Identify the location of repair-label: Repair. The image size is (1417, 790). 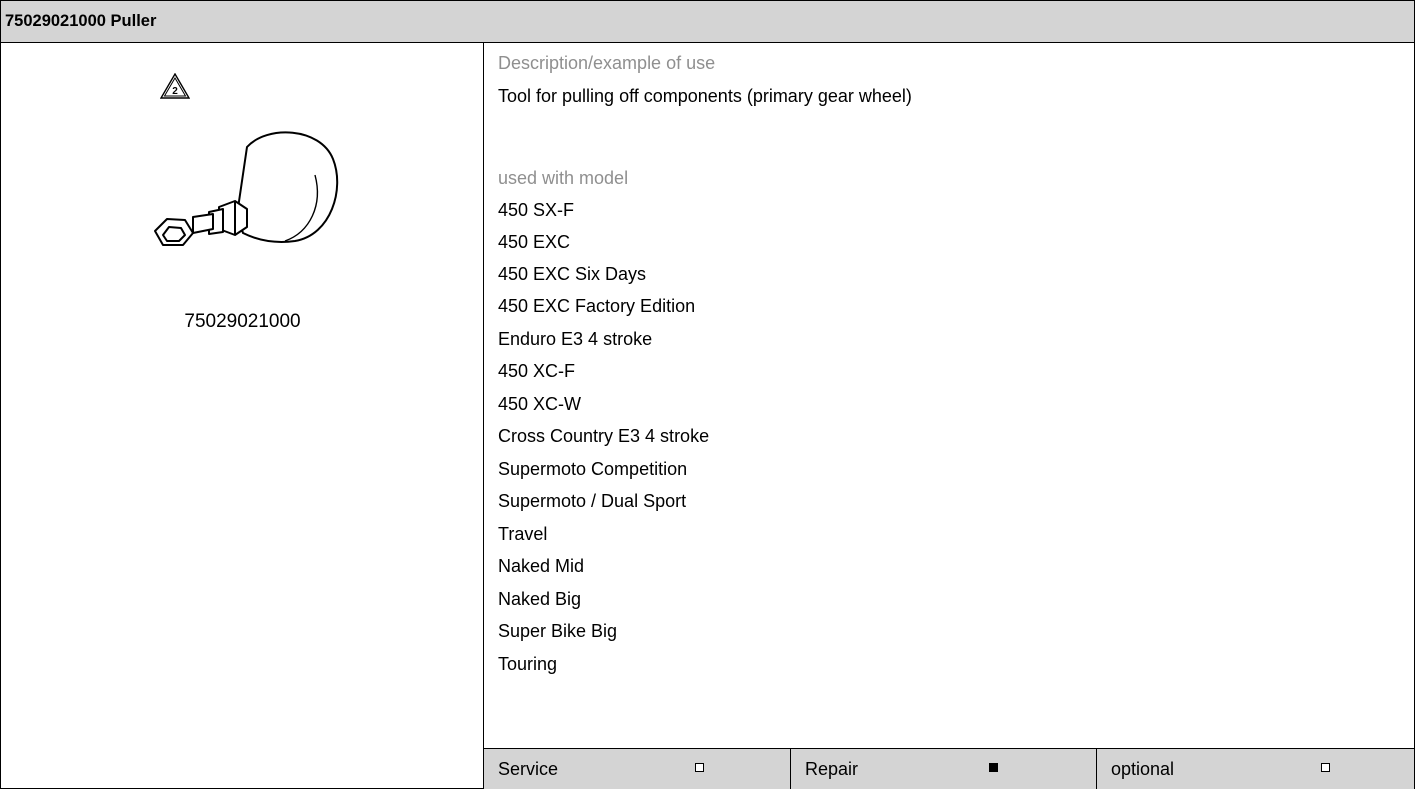
(832, 769).